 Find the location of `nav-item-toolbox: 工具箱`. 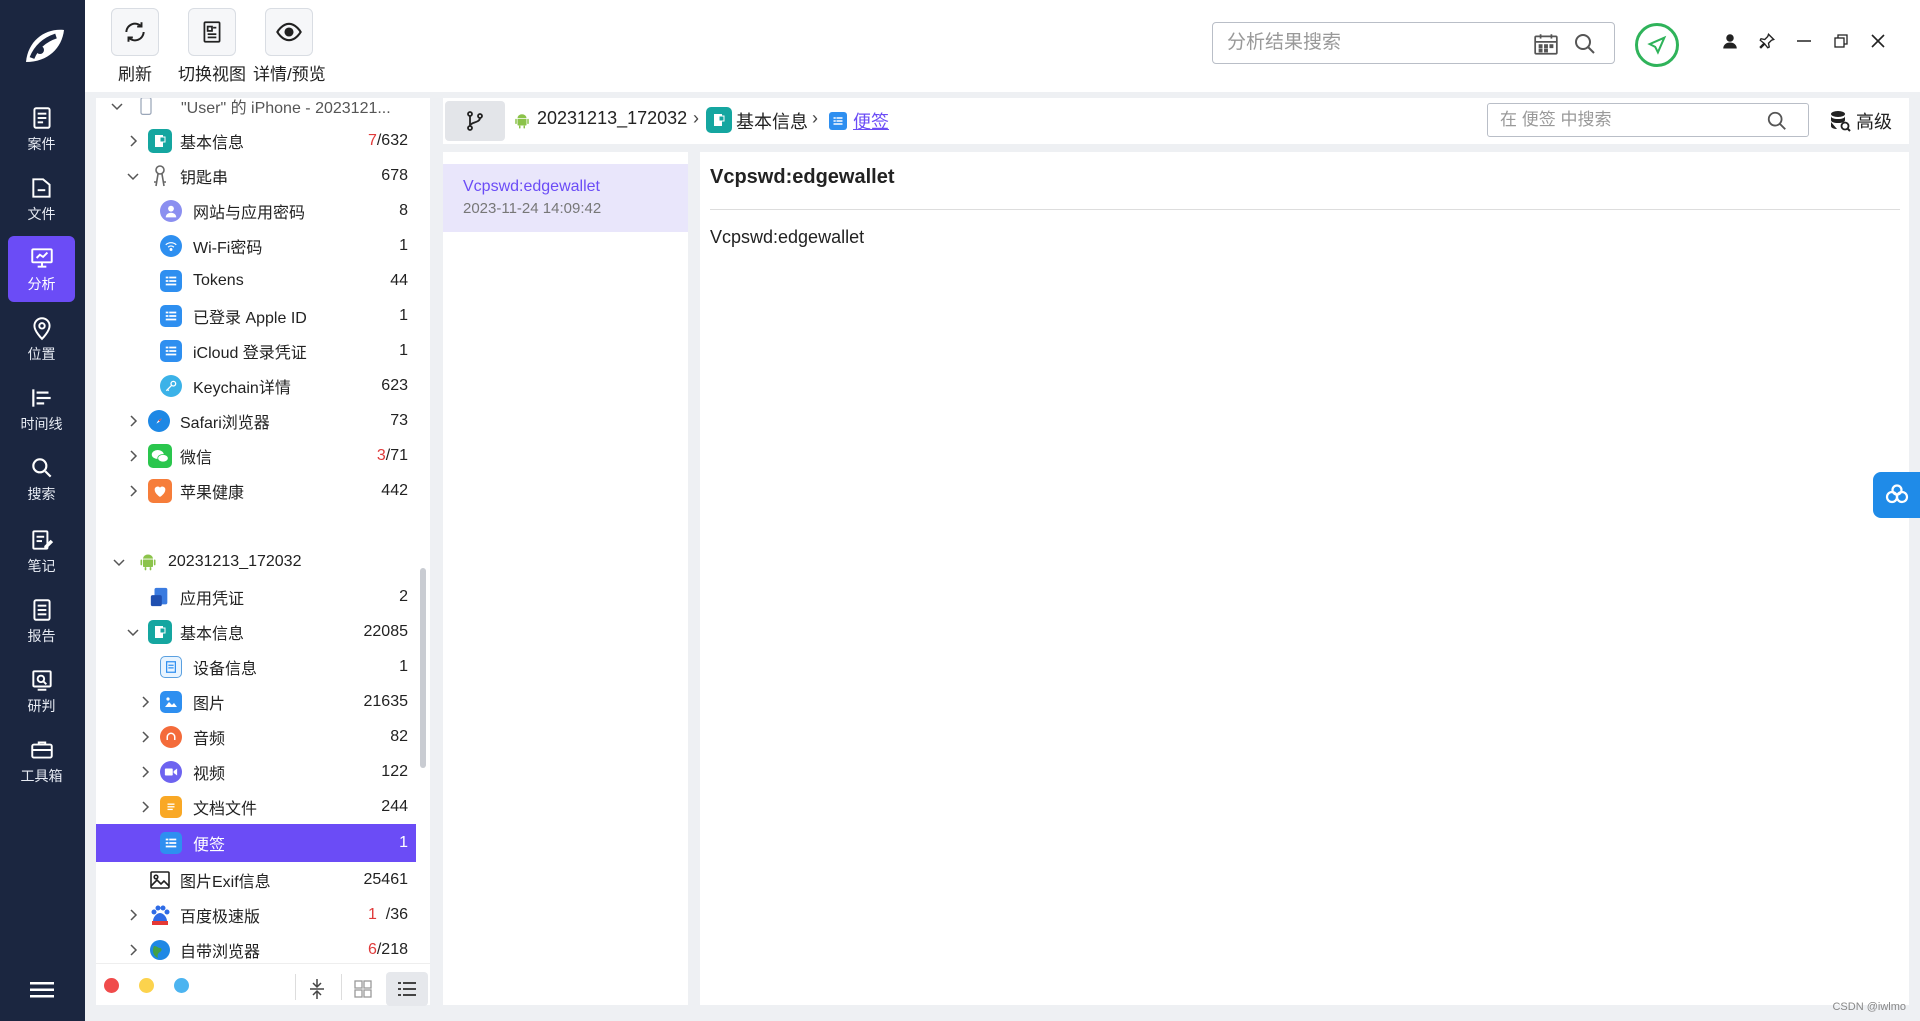

nav-item-toolbox: 工具箱 is located at coordinates (41, 761).